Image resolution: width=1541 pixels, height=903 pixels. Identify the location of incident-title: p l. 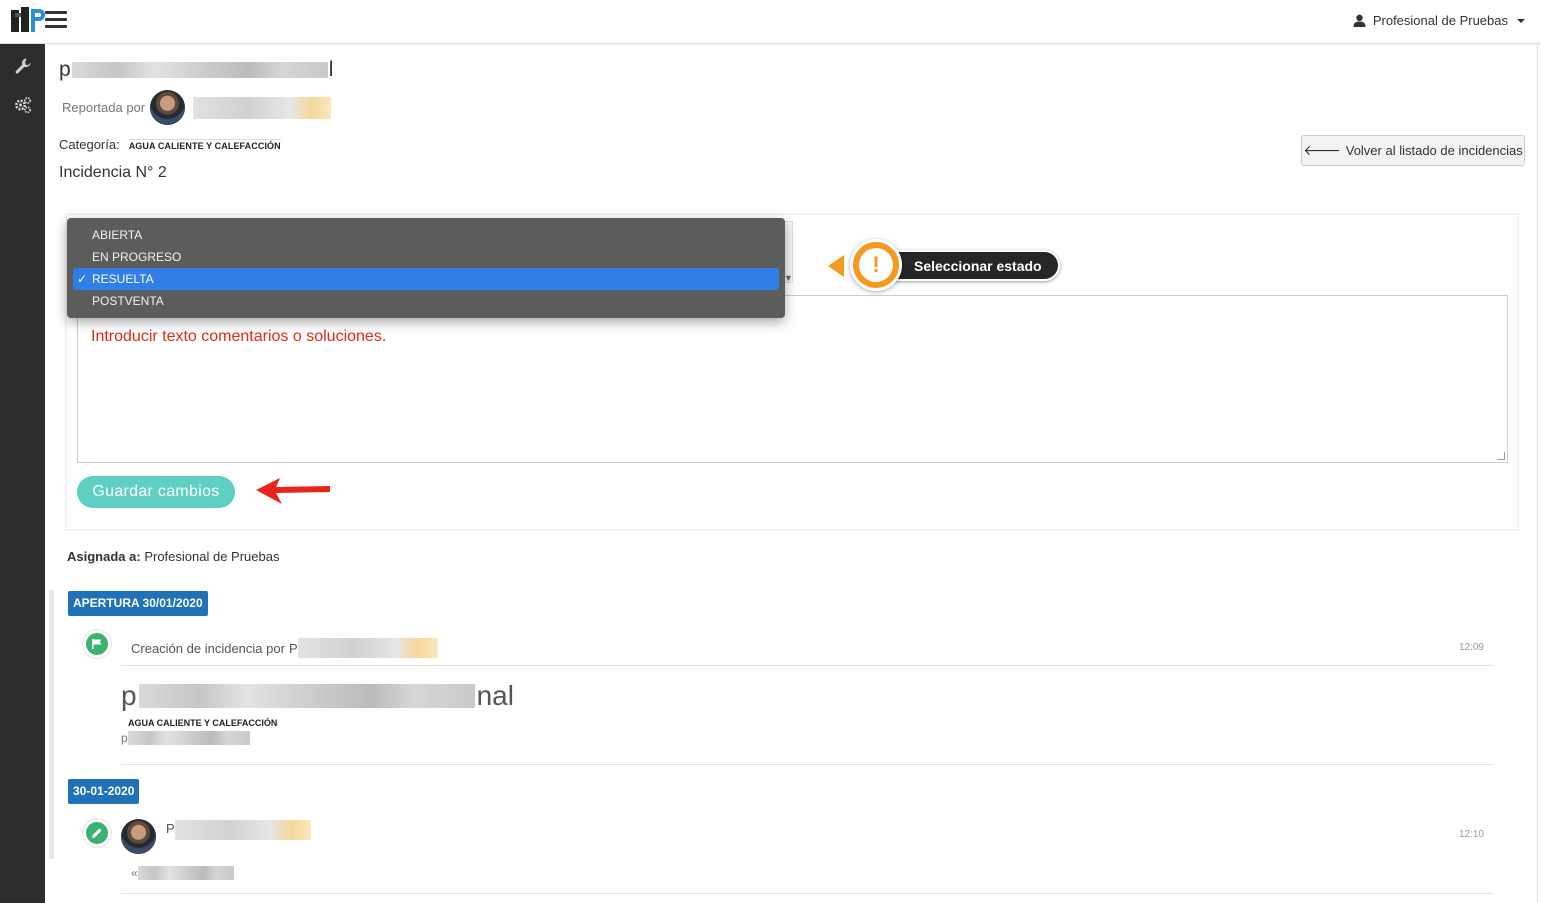
(196, 70).